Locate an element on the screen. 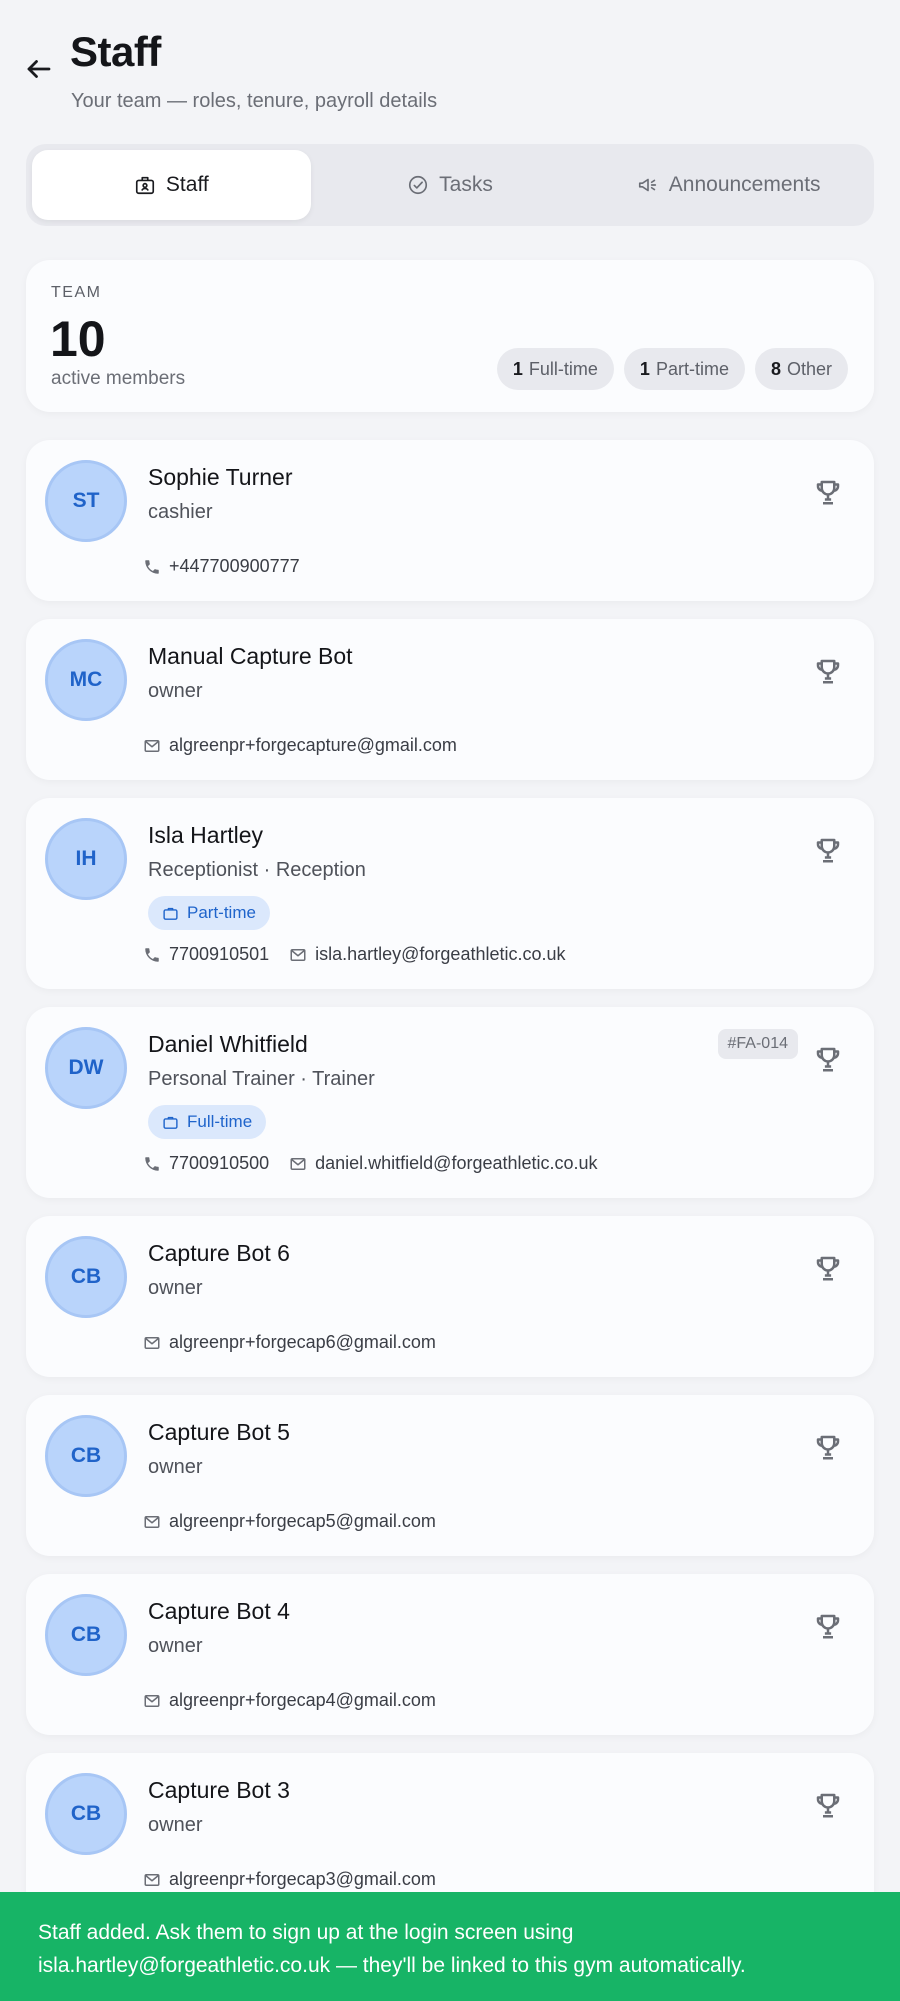 This screenshot has width=900, height=2001. phone-contact: +447700900777 is located at coordinates (221, 566).